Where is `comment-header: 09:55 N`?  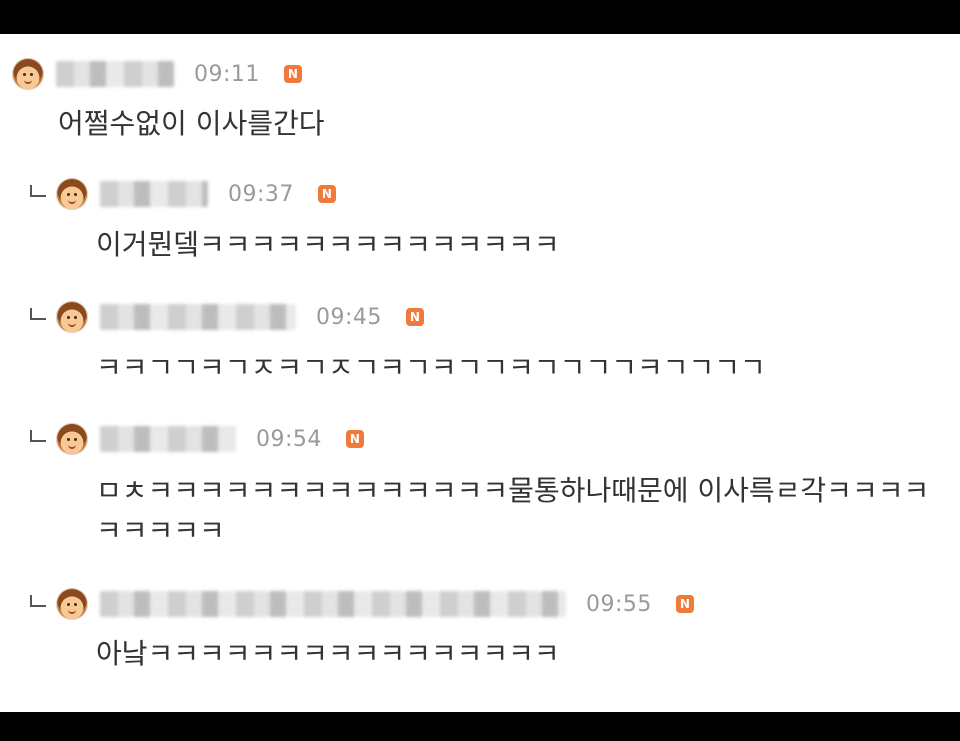 comment-header: 09:55 N is located at coordinates (362, 604).